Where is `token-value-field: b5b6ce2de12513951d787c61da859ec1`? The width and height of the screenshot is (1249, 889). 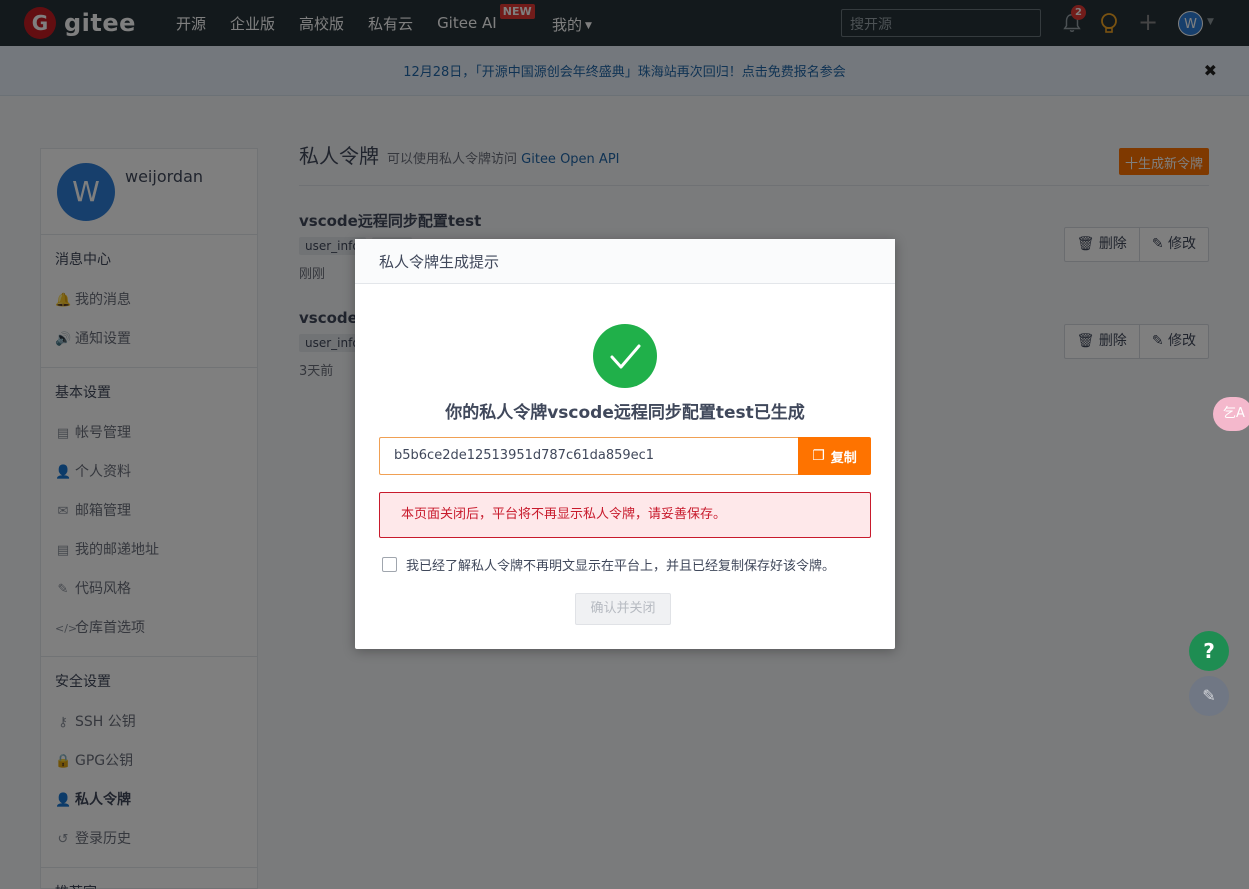 token-value-field: b5b6ce2de12513951d787c61da859ec1 is located at coordinates (588, 456).